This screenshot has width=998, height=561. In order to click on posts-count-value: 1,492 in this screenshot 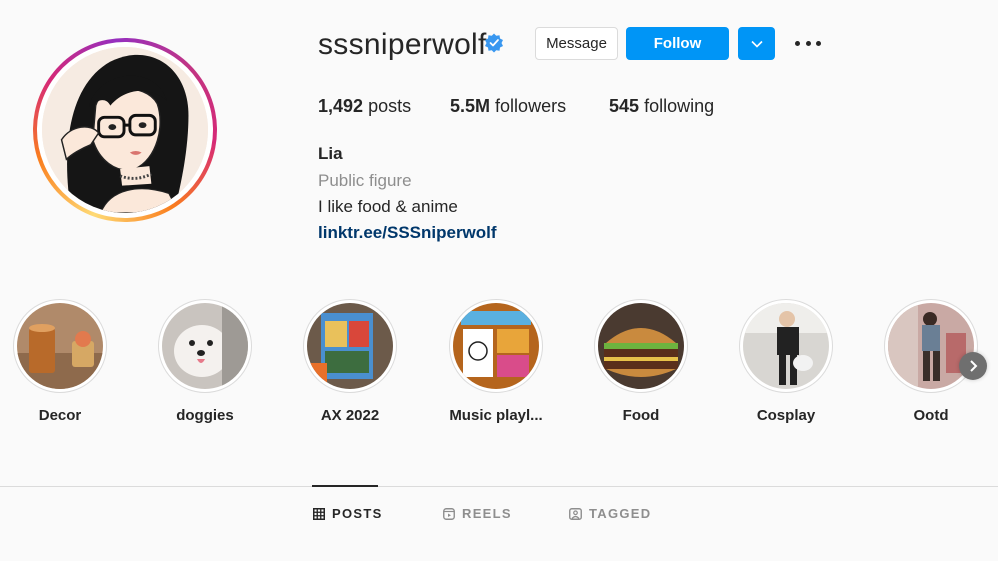, I will do `click(341, 106)`.